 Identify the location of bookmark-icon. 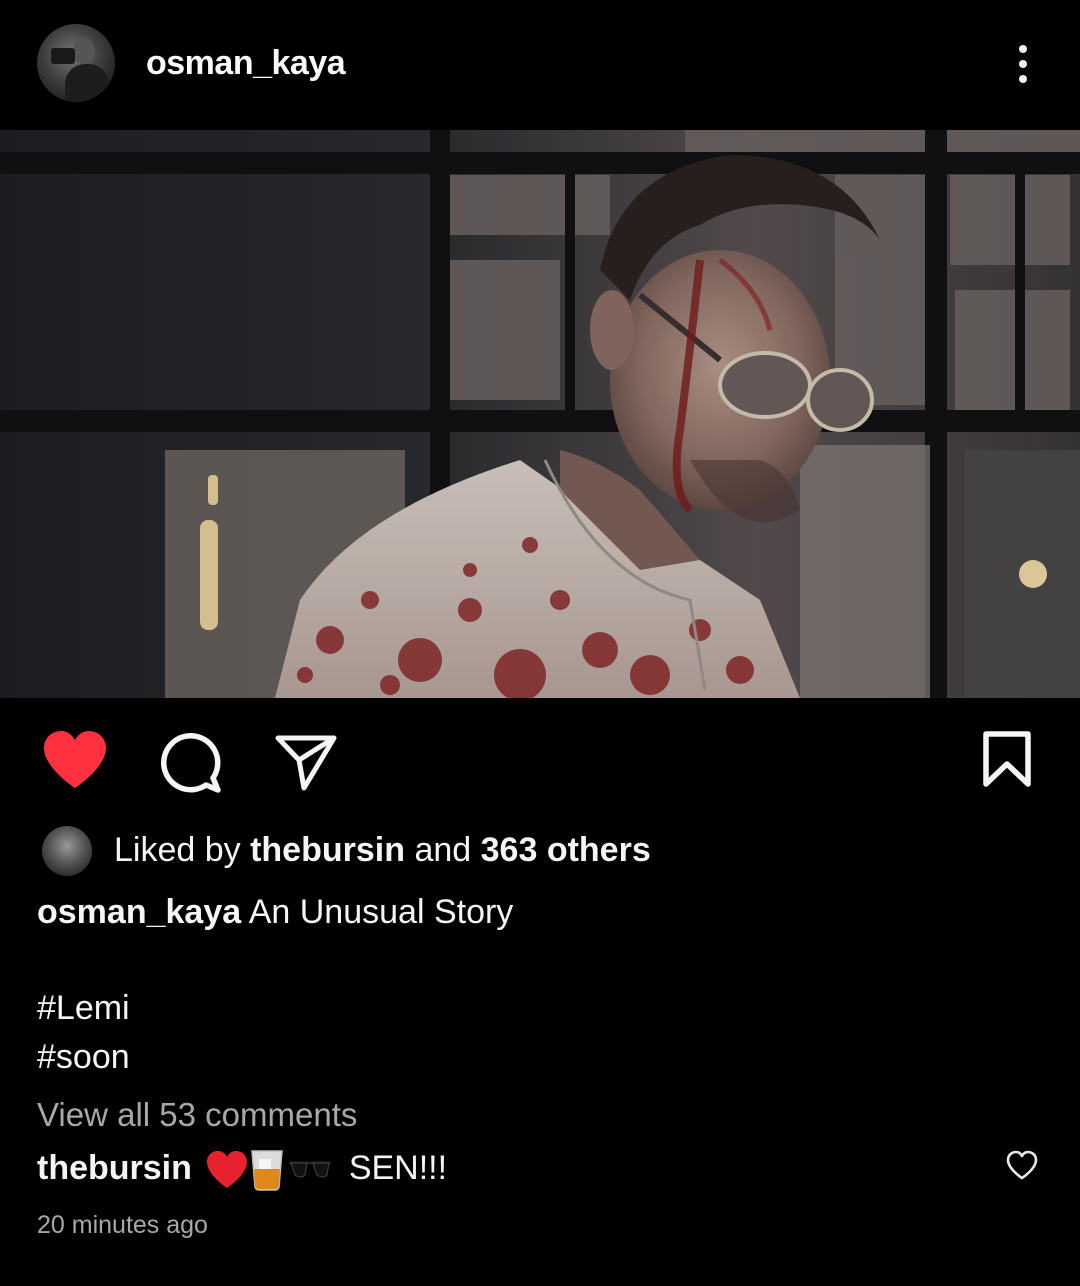
(1007, 759).